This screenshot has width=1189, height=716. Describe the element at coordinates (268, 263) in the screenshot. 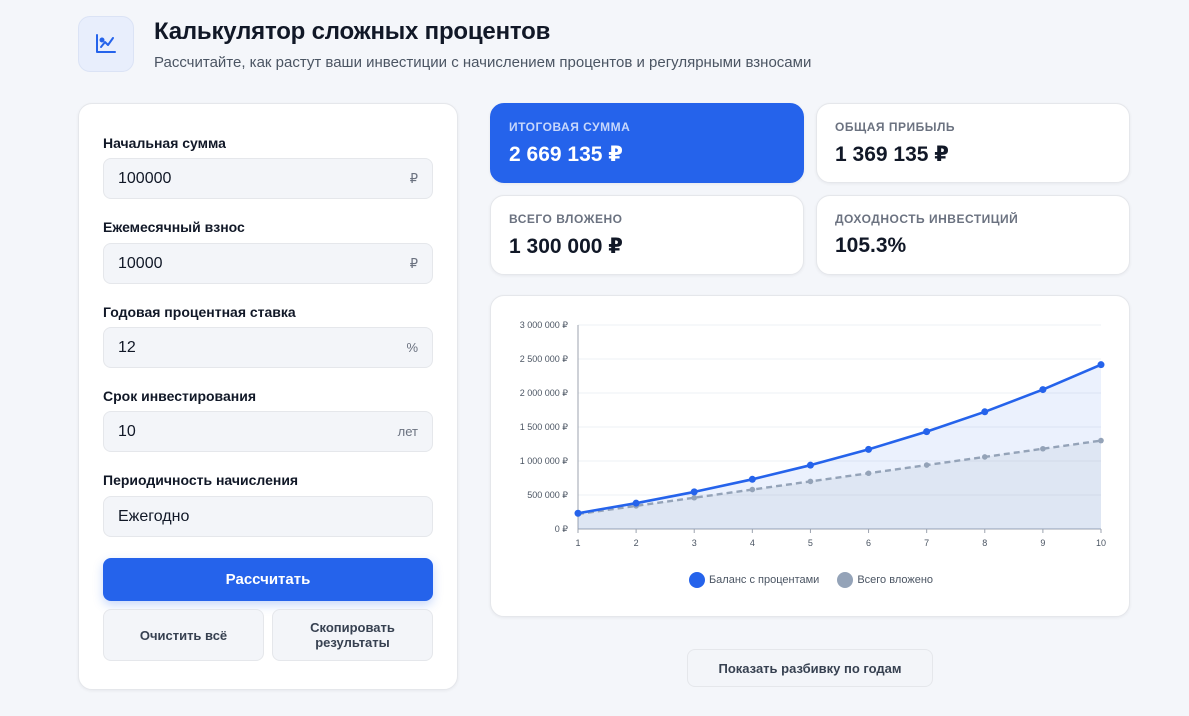

I see `monthly-contribution-input: 10000 ₽` at that location.